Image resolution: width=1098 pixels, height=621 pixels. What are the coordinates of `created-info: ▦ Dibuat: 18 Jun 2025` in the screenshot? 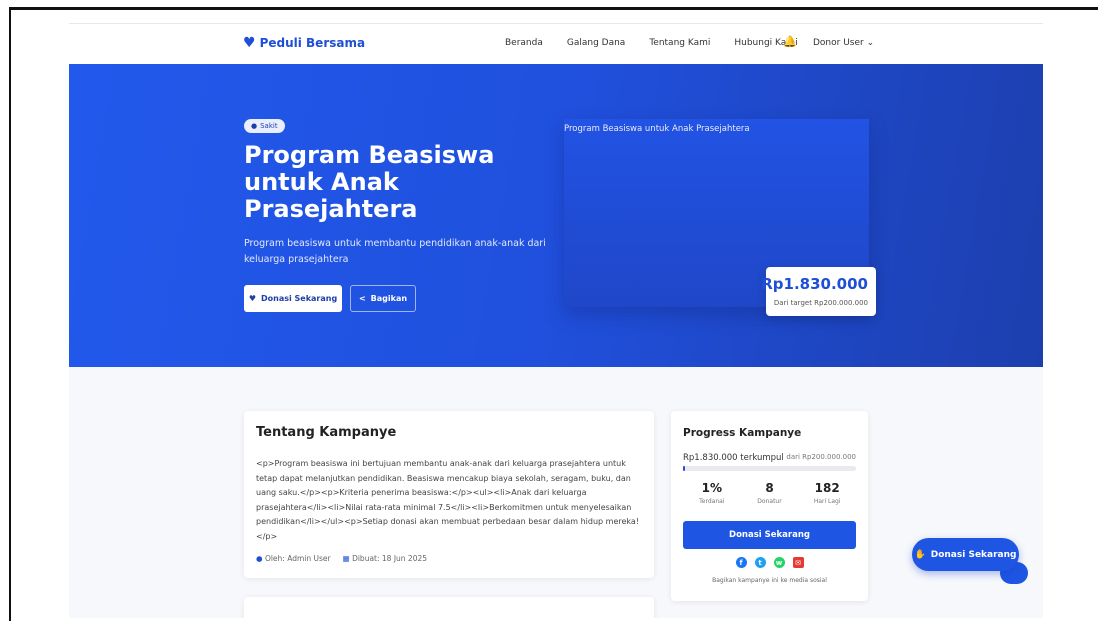 It's located at (385, 558).